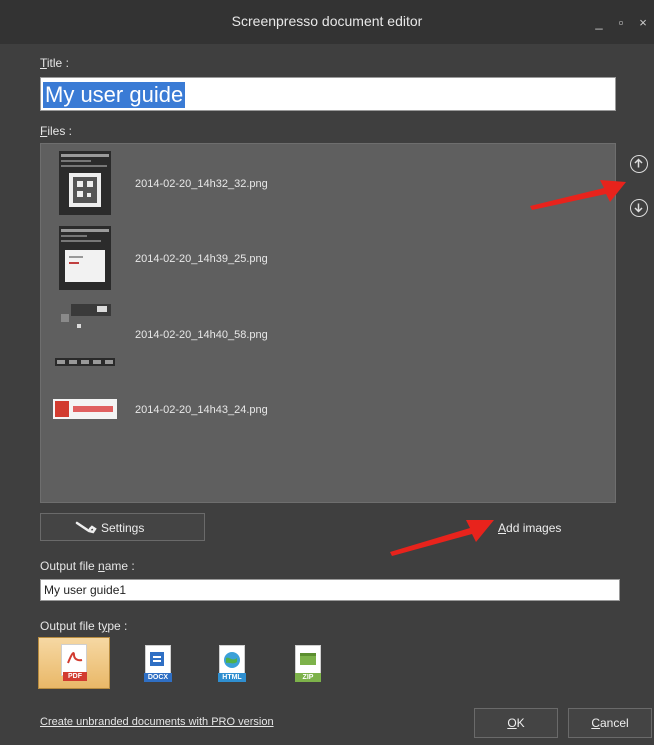 The image size is (654, 745). I want to click on title-input-value: My user guide, so click(114, 95).